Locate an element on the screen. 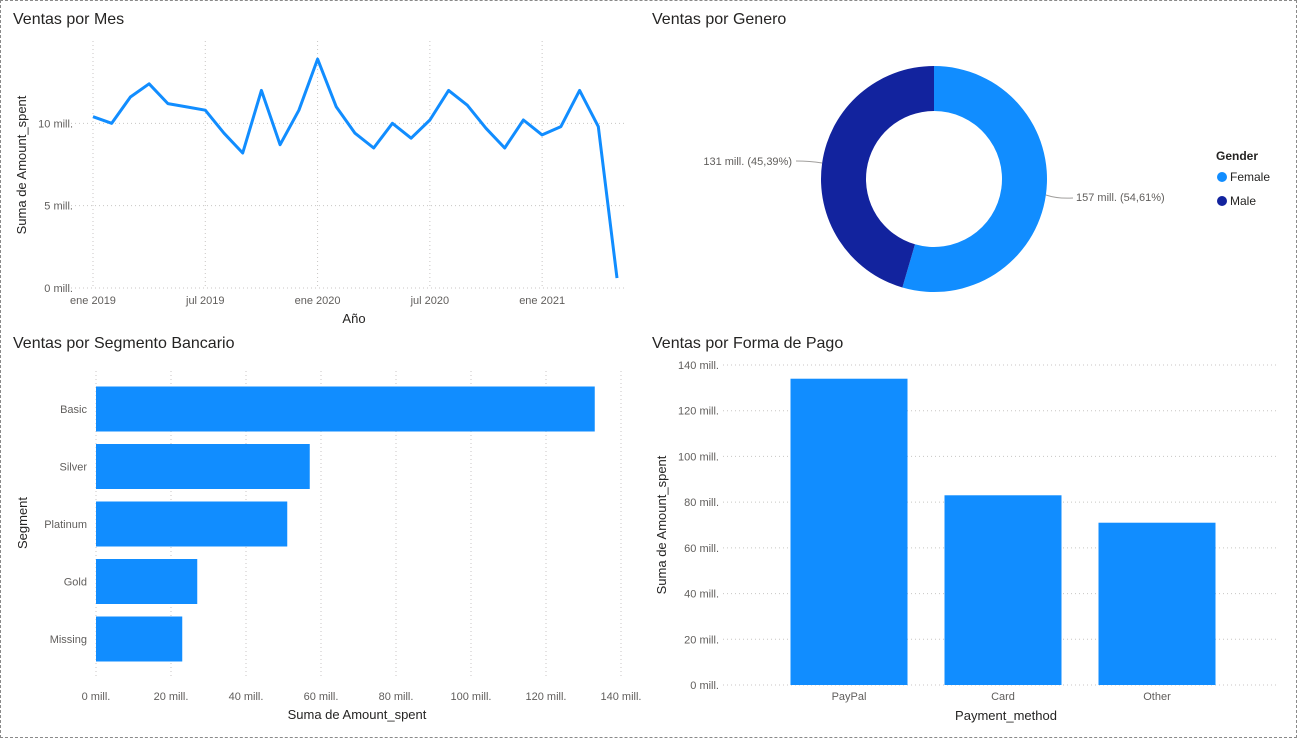  segment-chart-title: Ventas por Segmento Bancario is located at coordinates (124, 343).